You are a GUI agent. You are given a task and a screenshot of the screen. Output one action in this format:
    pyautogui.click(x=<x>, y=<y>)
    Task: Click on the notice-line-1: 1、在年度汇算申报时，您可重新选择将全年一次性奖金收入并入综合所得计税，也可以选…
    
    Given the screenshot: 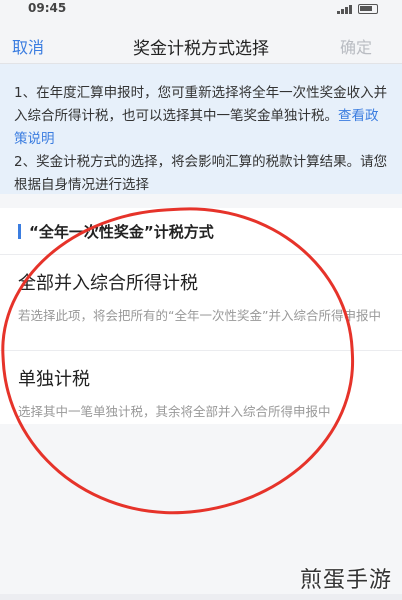 What is the action you would take?
    pyautogui.click(x=201, y=104)
    